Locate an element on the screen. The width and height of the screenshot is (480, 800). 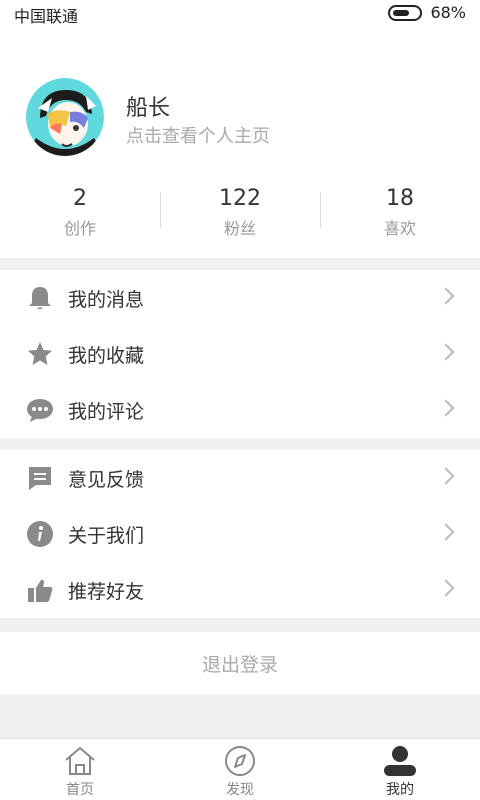
menu-item-favorites-label: 我的收藏 is located at coordinates (106, 356).